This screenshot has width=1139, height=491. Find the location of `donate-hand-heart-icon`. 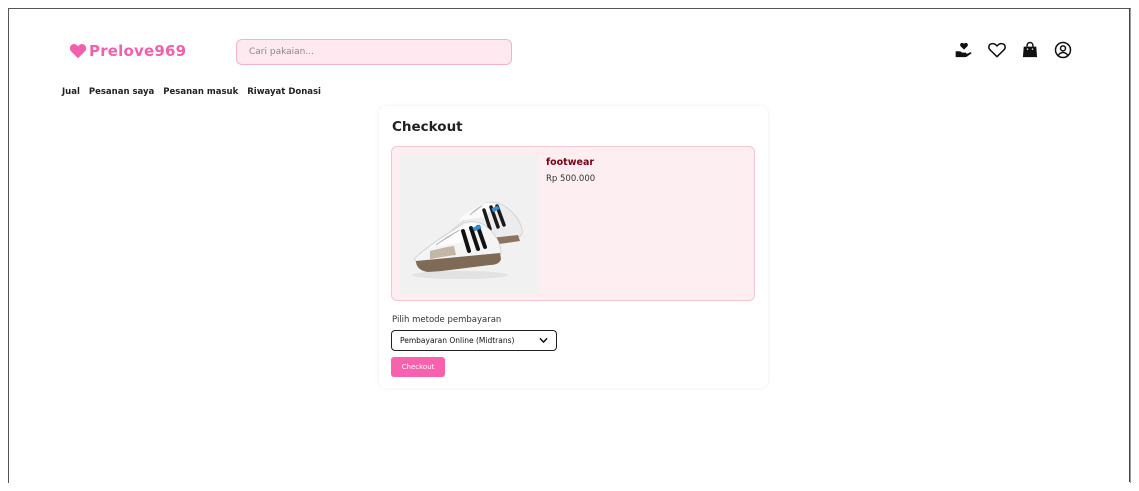

donate-hand-heart-icon is located at coordinates (964, 50).